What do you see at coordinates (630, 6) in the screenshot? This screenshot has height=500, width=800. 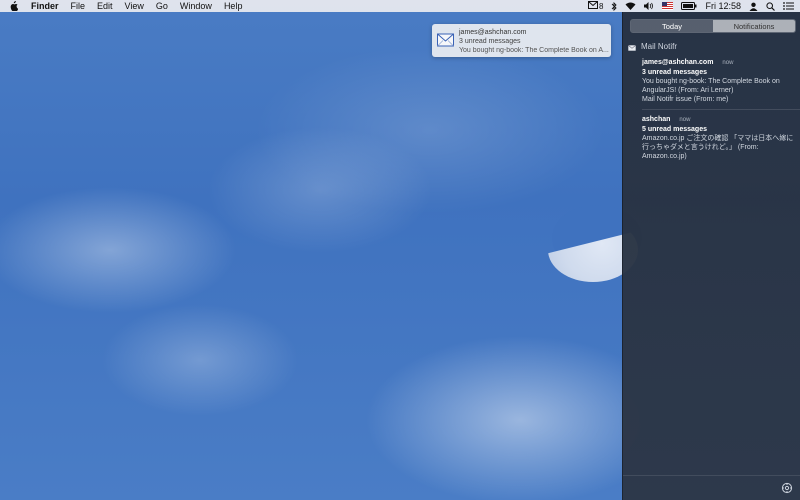 I see `wifi-icon` at bounding box center [630, 6].